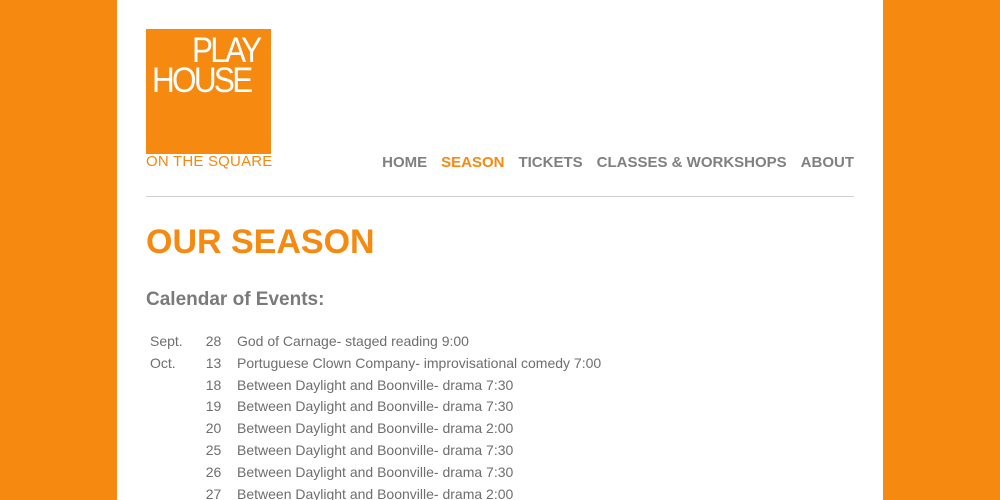 This screenshot has height=500, width=1000. I want to click on calendar-heading: Calendar of Events:, so click(235, 299).